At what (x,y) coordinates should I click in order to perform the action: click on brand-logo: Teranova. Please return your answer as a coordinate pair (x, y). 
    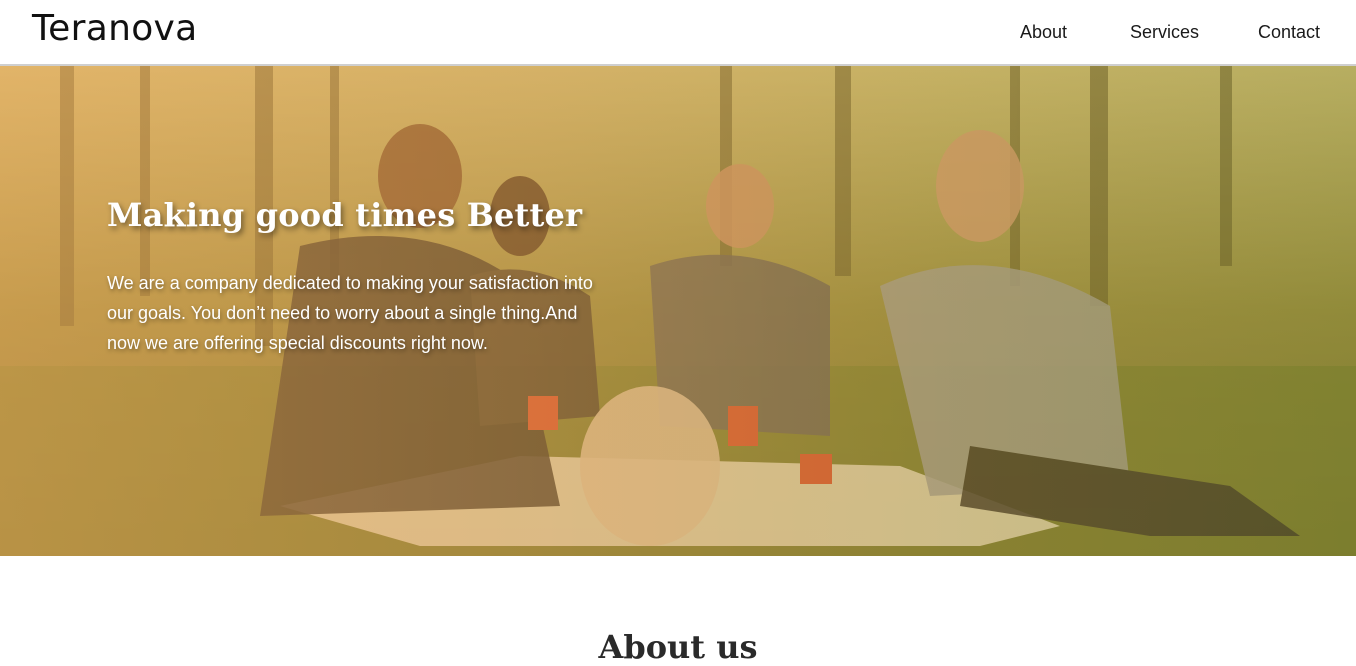
    Looking at the image, I should click on (115, 28).